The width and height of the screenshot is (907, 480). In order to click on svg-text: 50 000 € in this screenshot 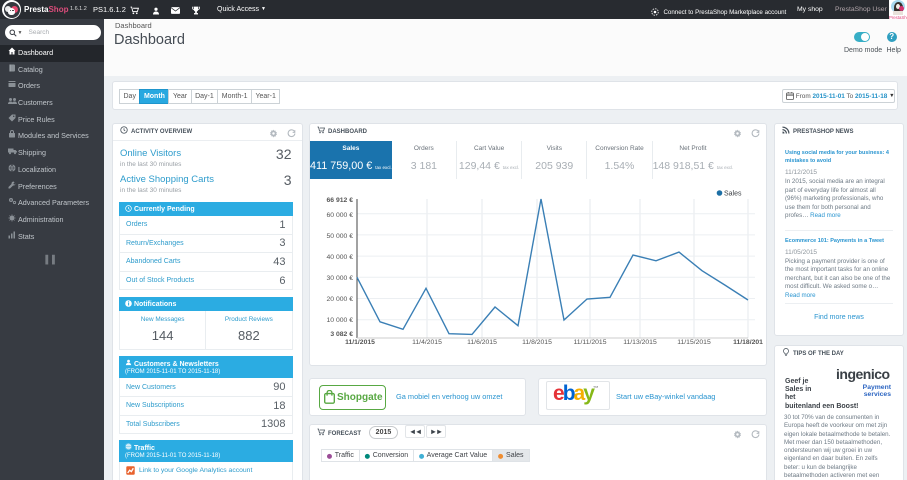, I will do `click(340, 236)`.